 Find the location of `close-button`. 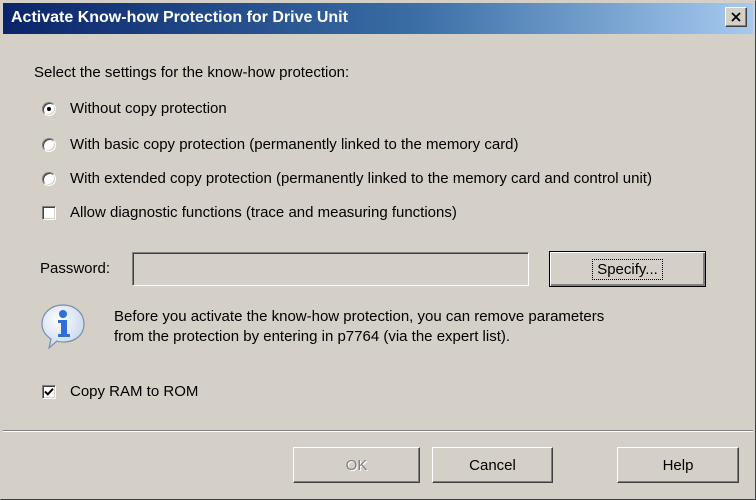

close-button is located at coordinates (736, 17).